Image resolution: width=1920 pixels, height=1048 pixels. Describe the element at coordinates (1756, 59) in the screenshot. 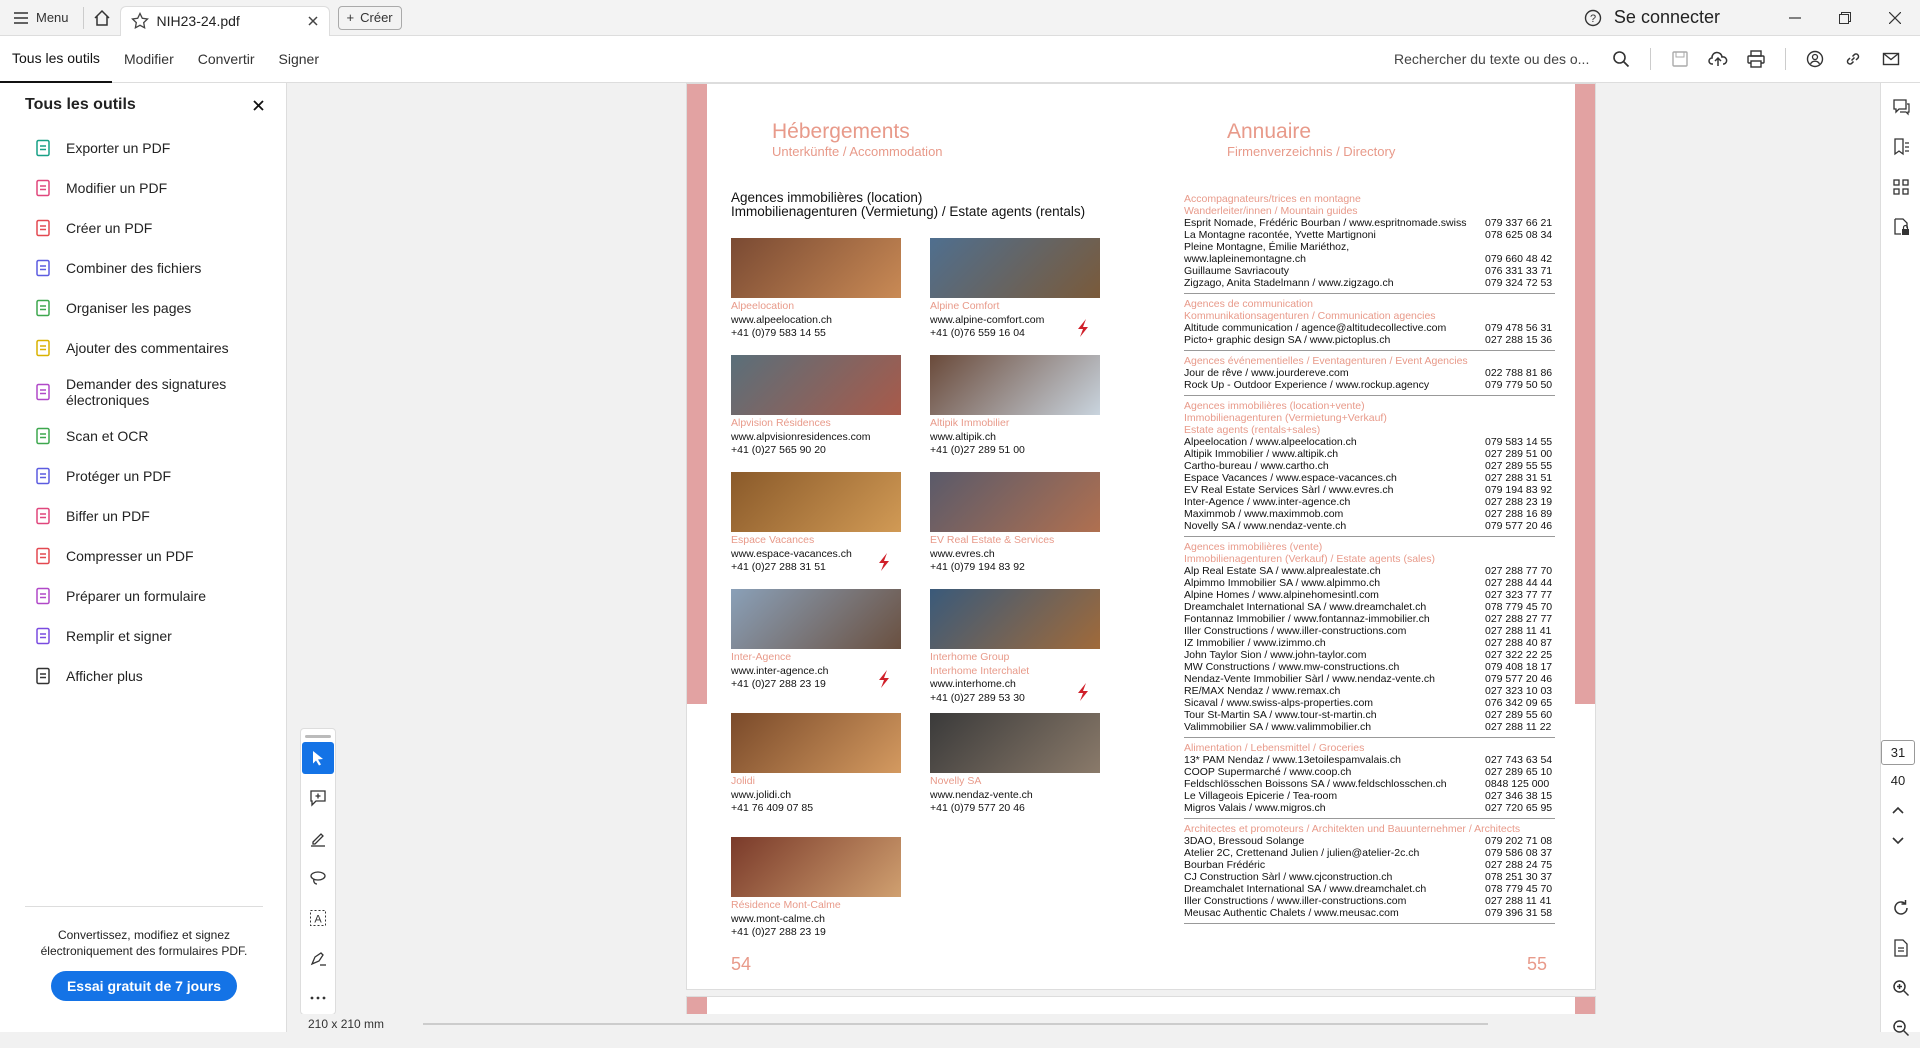

I see `print-button` at that location.